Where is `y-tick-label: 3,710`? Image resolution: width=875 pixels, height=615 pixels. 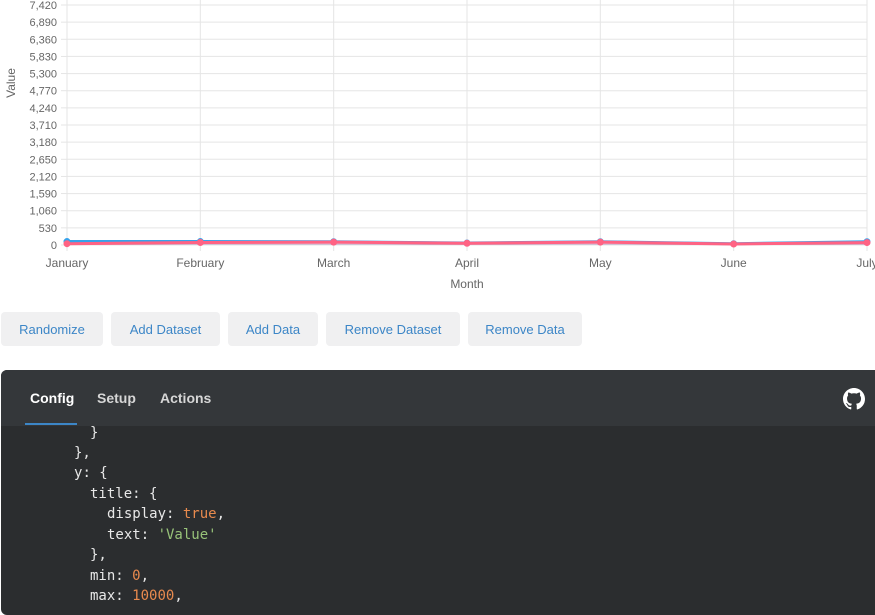
y-tick-label: 3,710 is located at coordinates (43, 126).